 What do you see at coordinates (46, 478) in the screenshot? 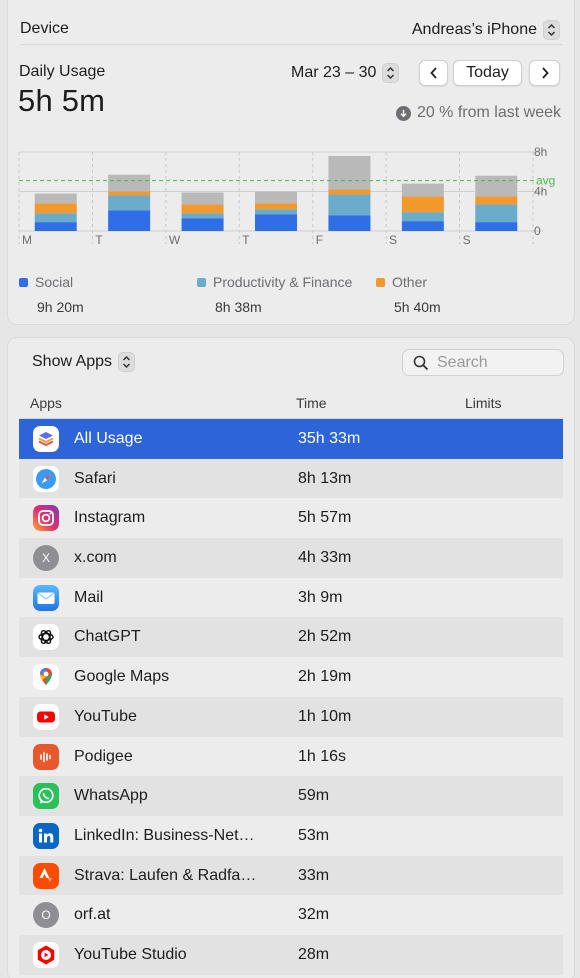
I see `safari-icon` at bounding box center [46, 478].